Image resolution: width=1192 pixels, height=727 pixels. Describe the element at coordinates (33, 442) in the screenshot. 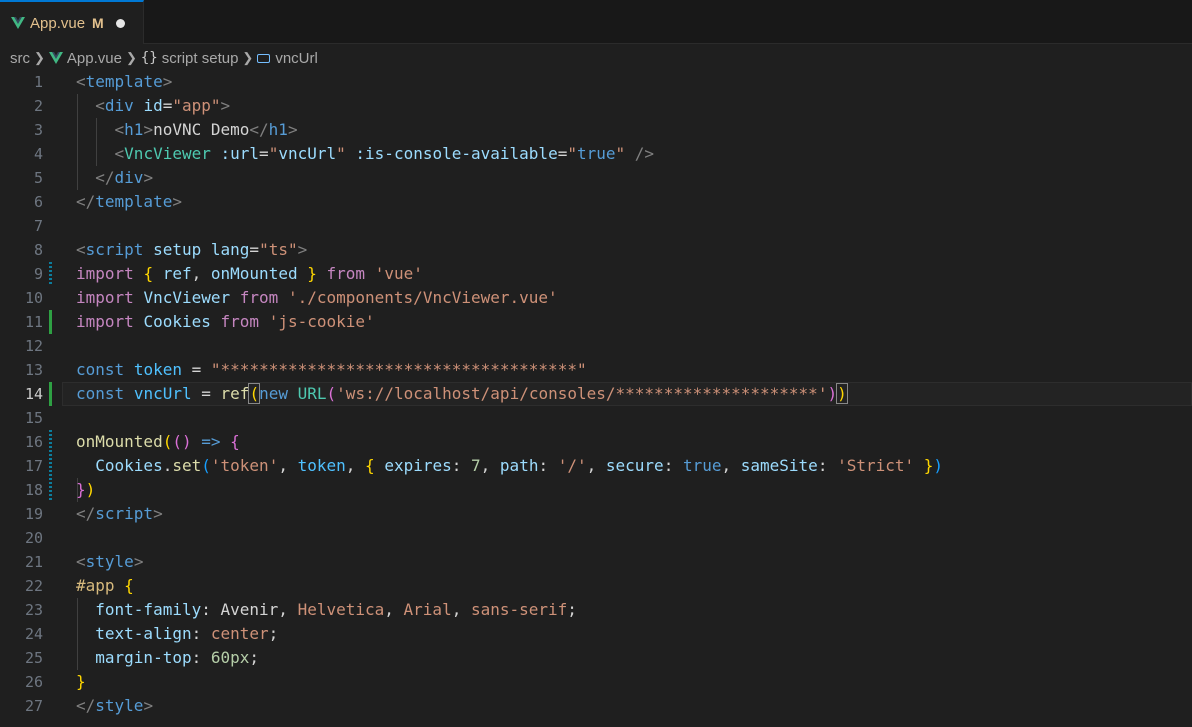

I see `line-number: 16` at that location.